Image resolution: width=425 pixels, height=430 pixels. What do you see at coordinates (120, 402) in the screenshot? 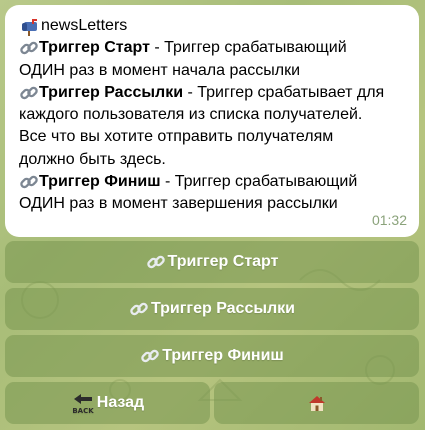
I see `back-label: Назад` at bounding box center [120, 402].